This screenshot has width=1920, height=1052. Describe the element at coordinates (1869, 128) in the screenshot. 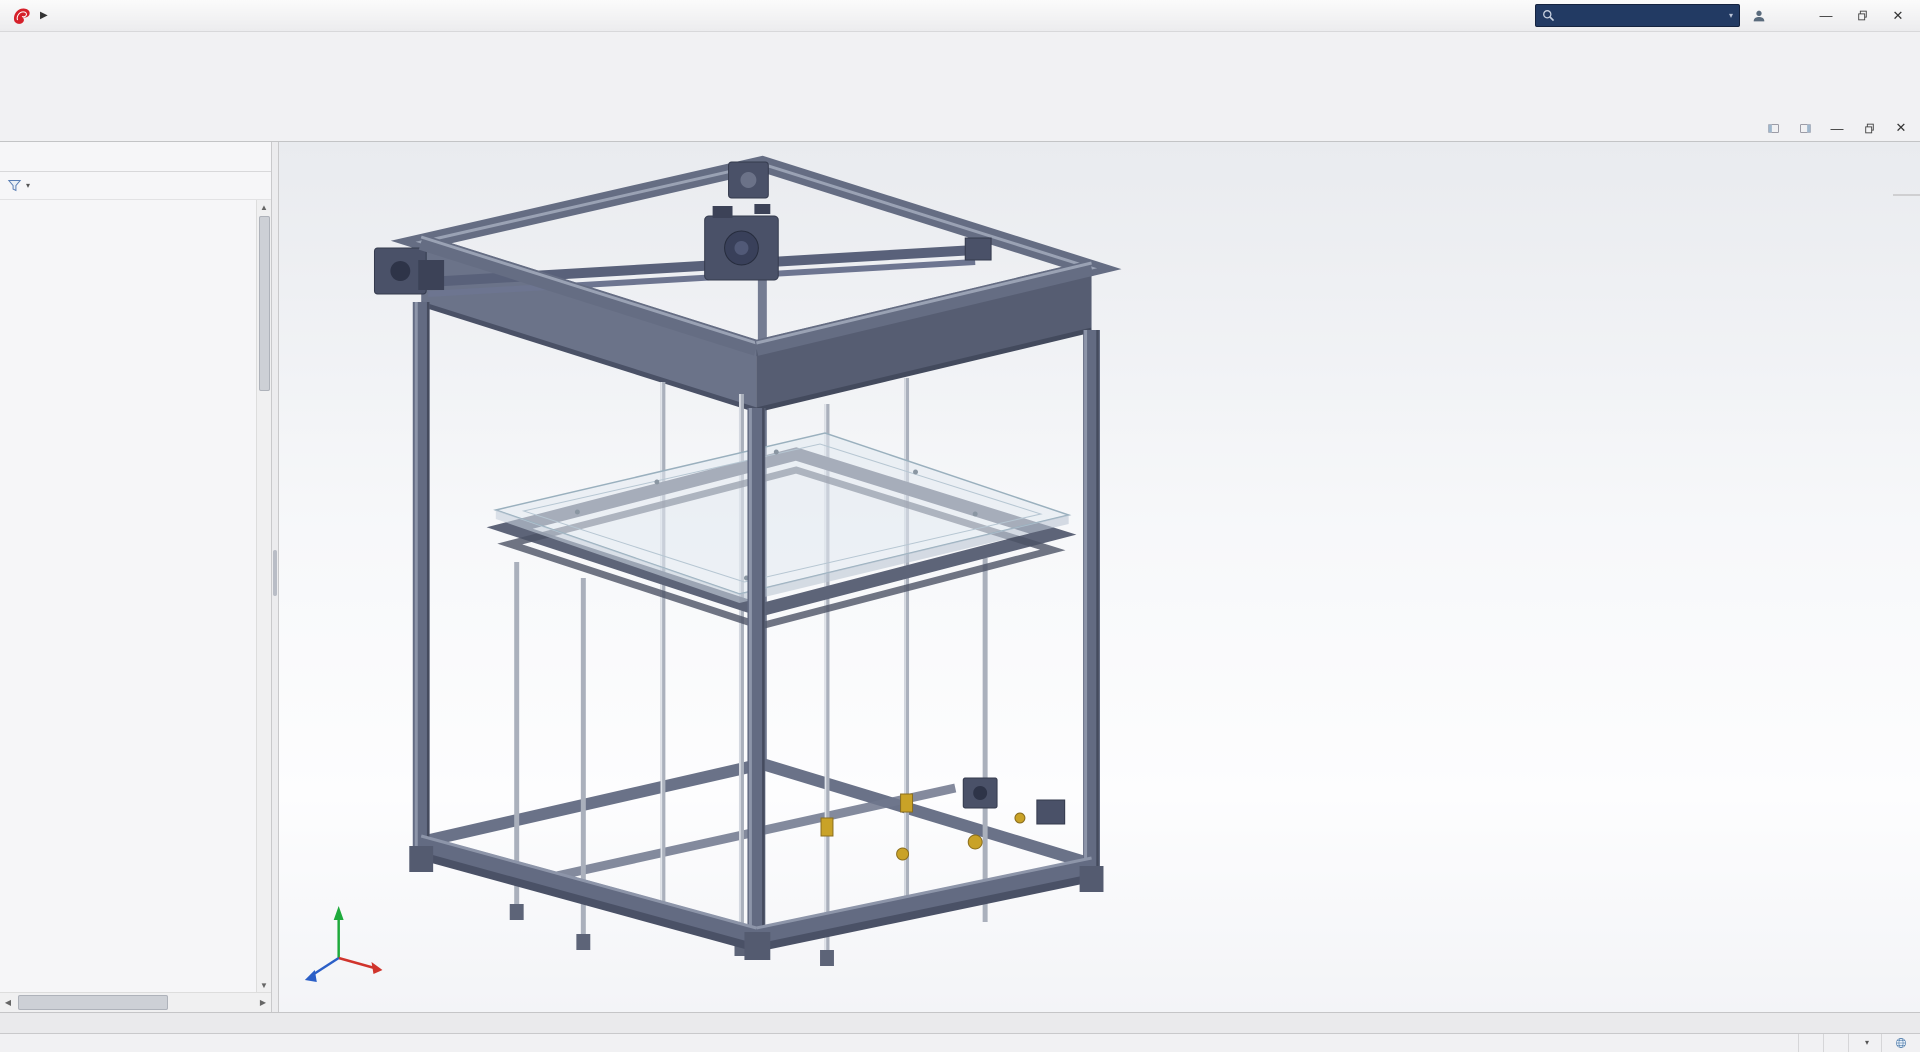

I see `child-restore-button` at that location.